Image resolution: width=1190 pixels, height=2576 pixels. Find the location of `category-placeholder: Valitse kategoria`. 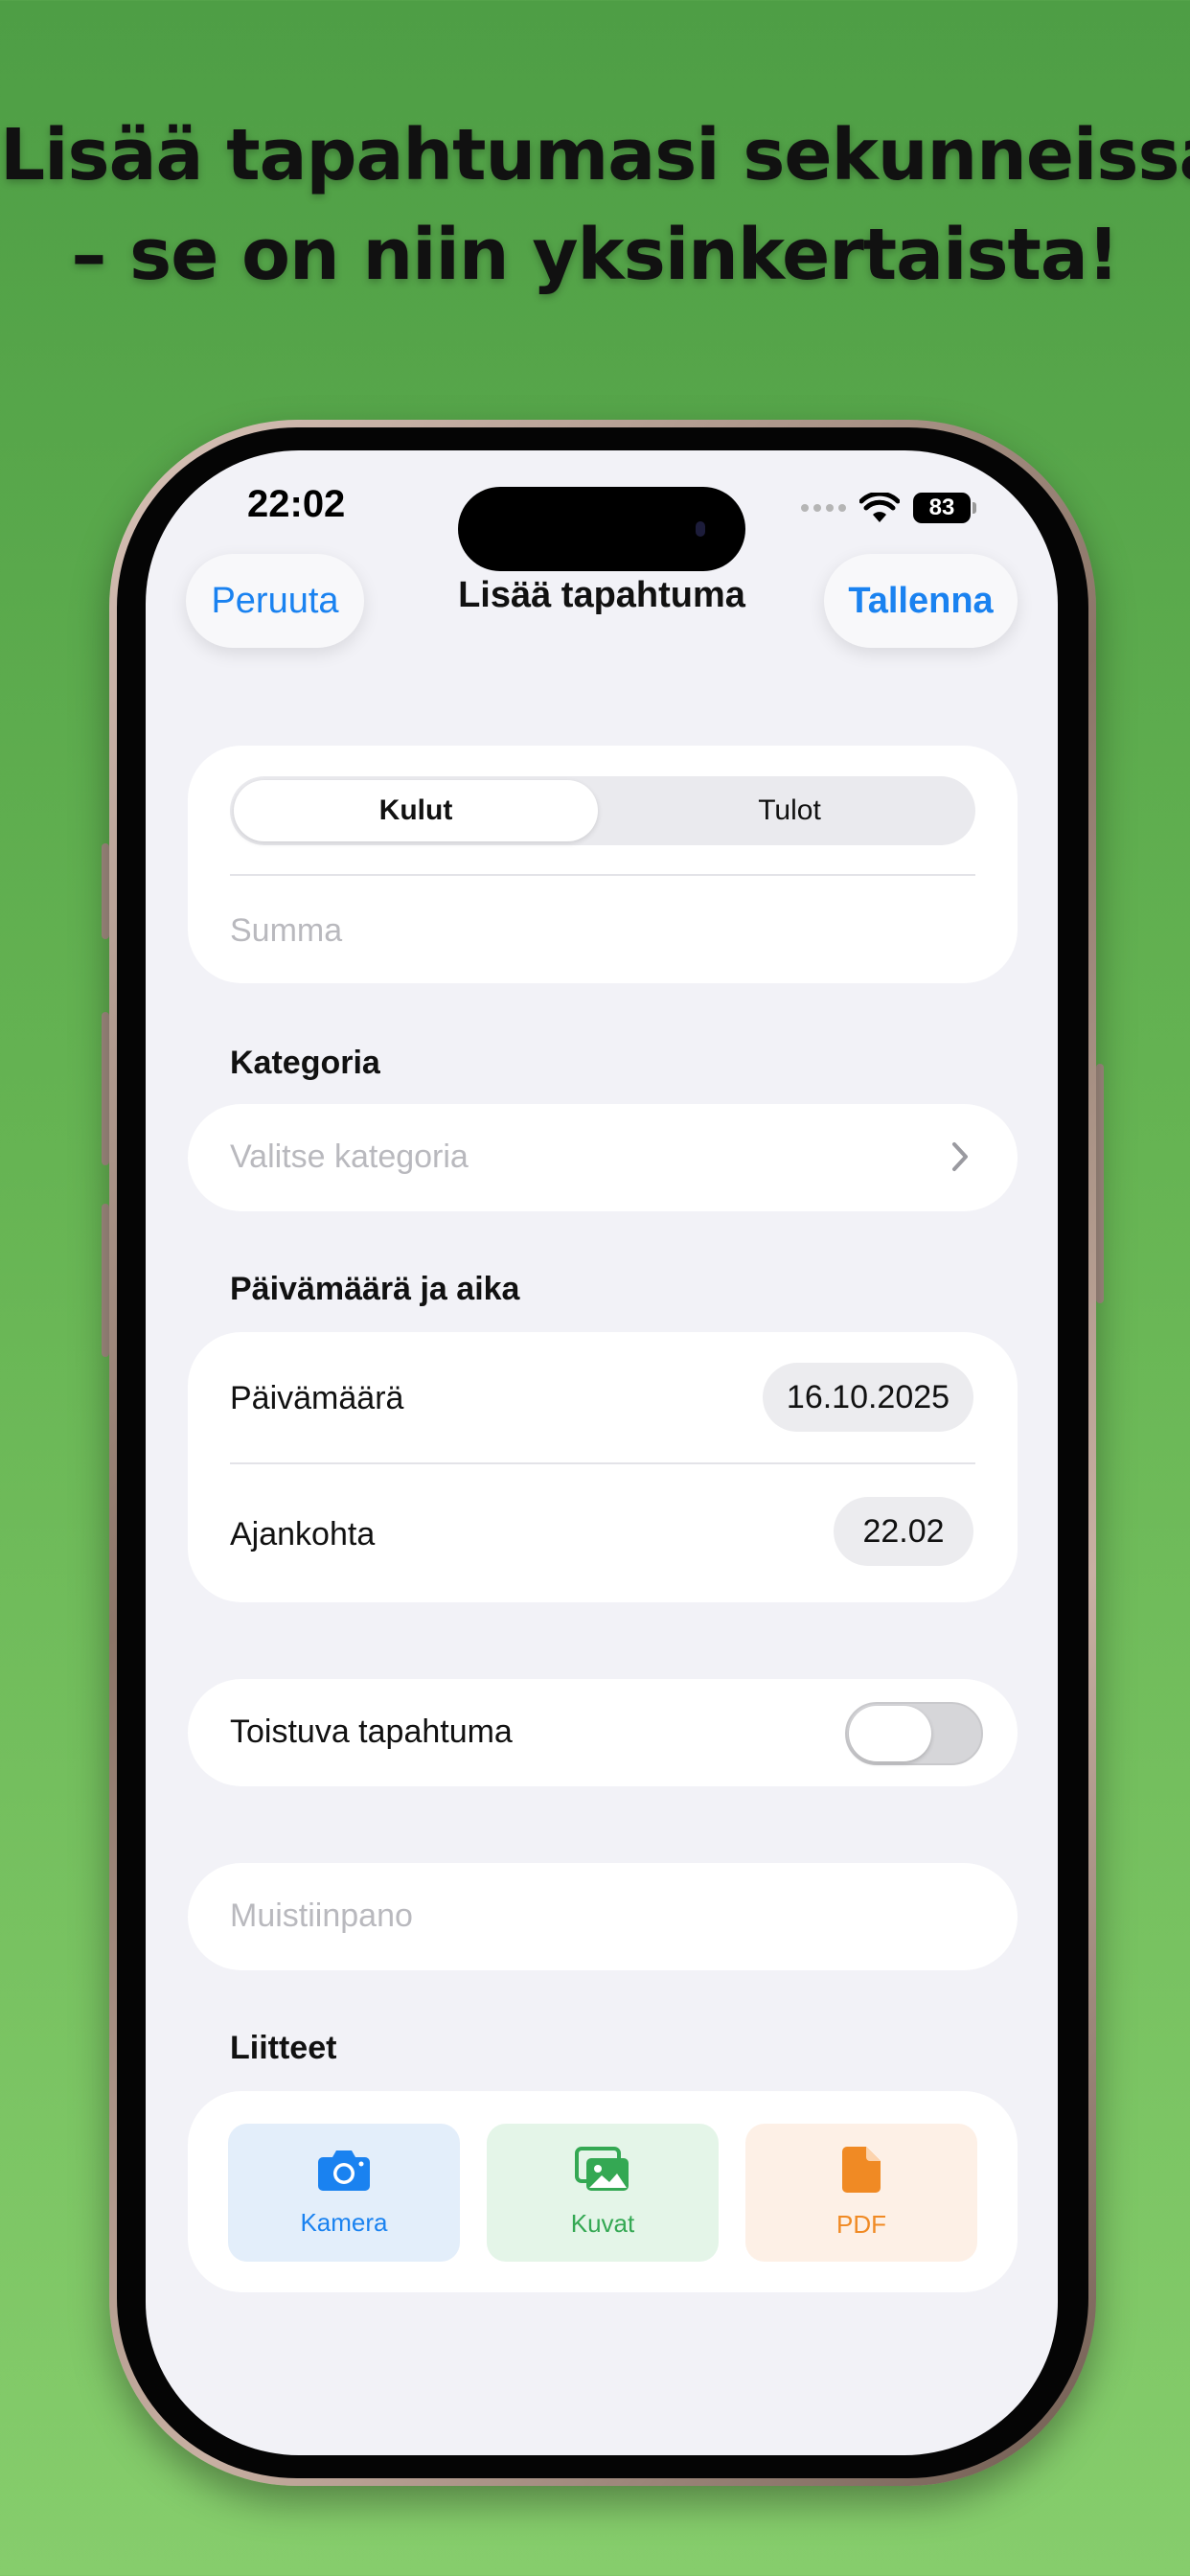

category-placeholder: Valitse kategoria is located at coordinates (350, 1156).